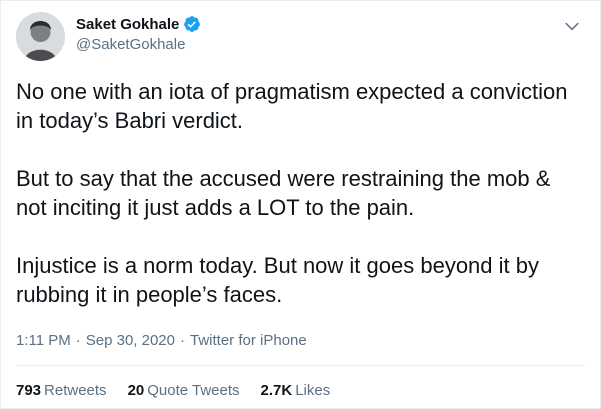 The image size is (601, 409). What do you see at coordinates (43, 340) in the screenshot?
I see `tweet-time: 1:11 PM` at bounding box center [43, 340].